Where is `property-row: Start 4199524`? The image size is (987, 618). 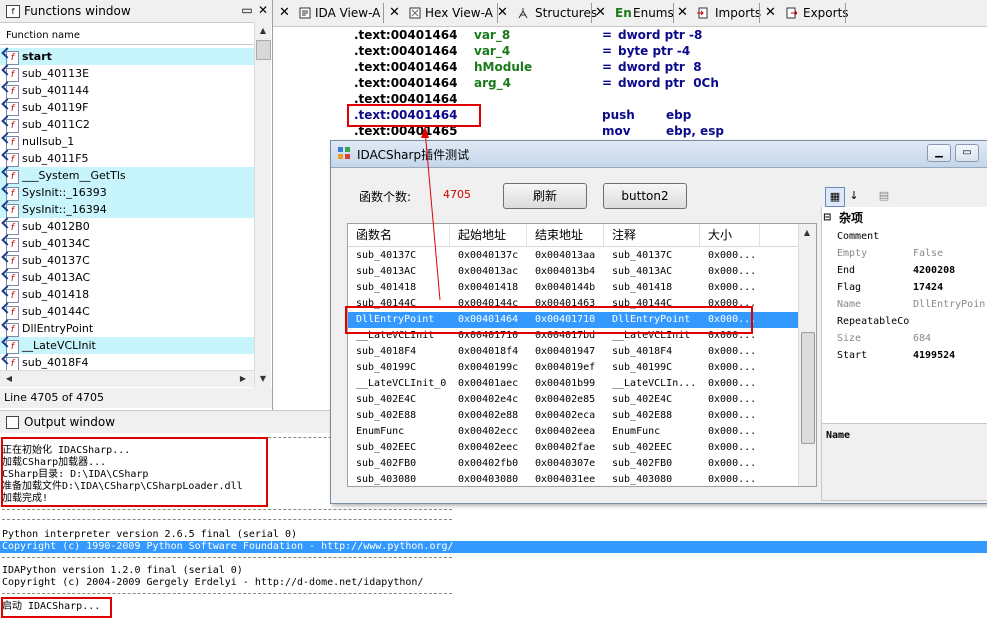 property-row: Start 4199524 is located at coordinates (904, 355).